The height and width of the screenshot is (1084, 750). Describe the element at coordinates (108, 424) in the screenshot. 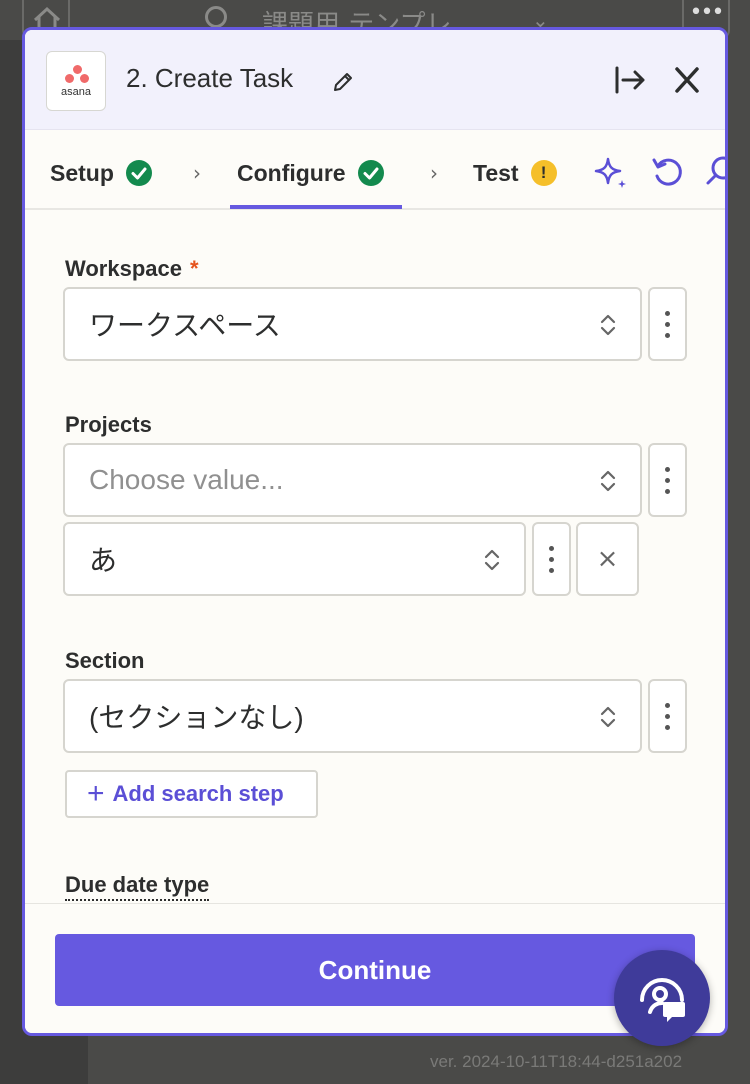

I see `projects-label: Projects` at that location.